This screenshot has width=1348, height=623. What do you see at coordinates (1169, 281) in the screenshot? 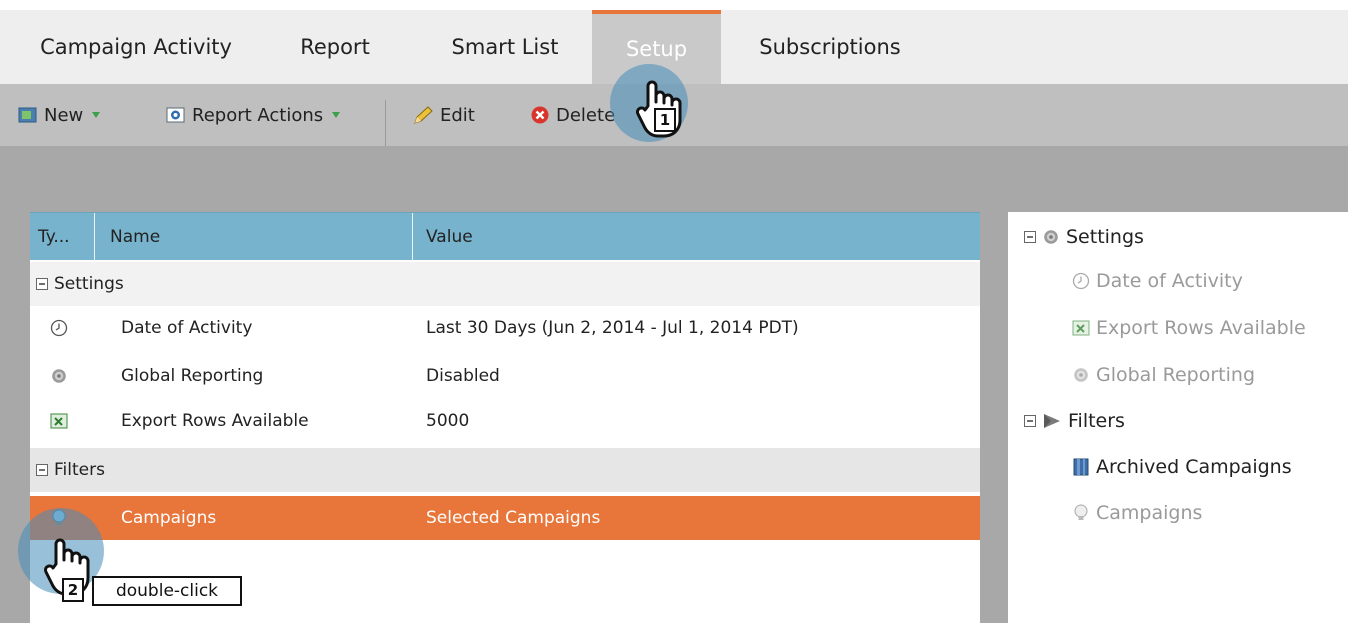
I see `tree-label: Date of Activity` at bounding box center [1169, 281].